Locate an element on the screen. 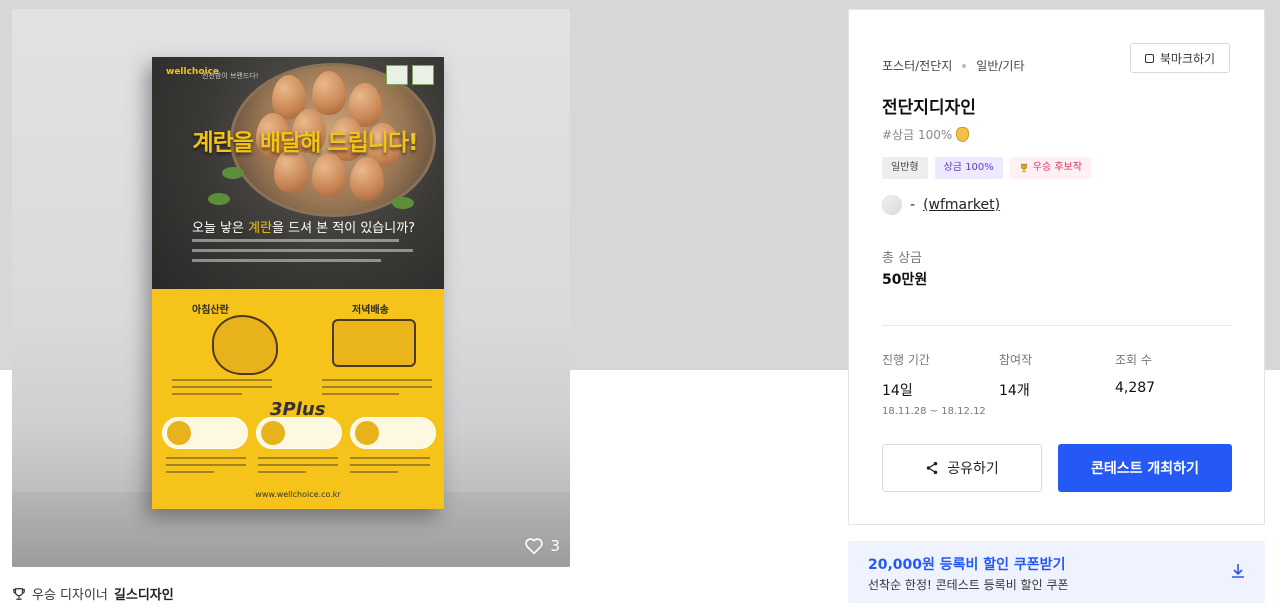 This screenshot has width=1280, height=612. prize-note-text: #상금 100% is located at coordinates (917, 135).